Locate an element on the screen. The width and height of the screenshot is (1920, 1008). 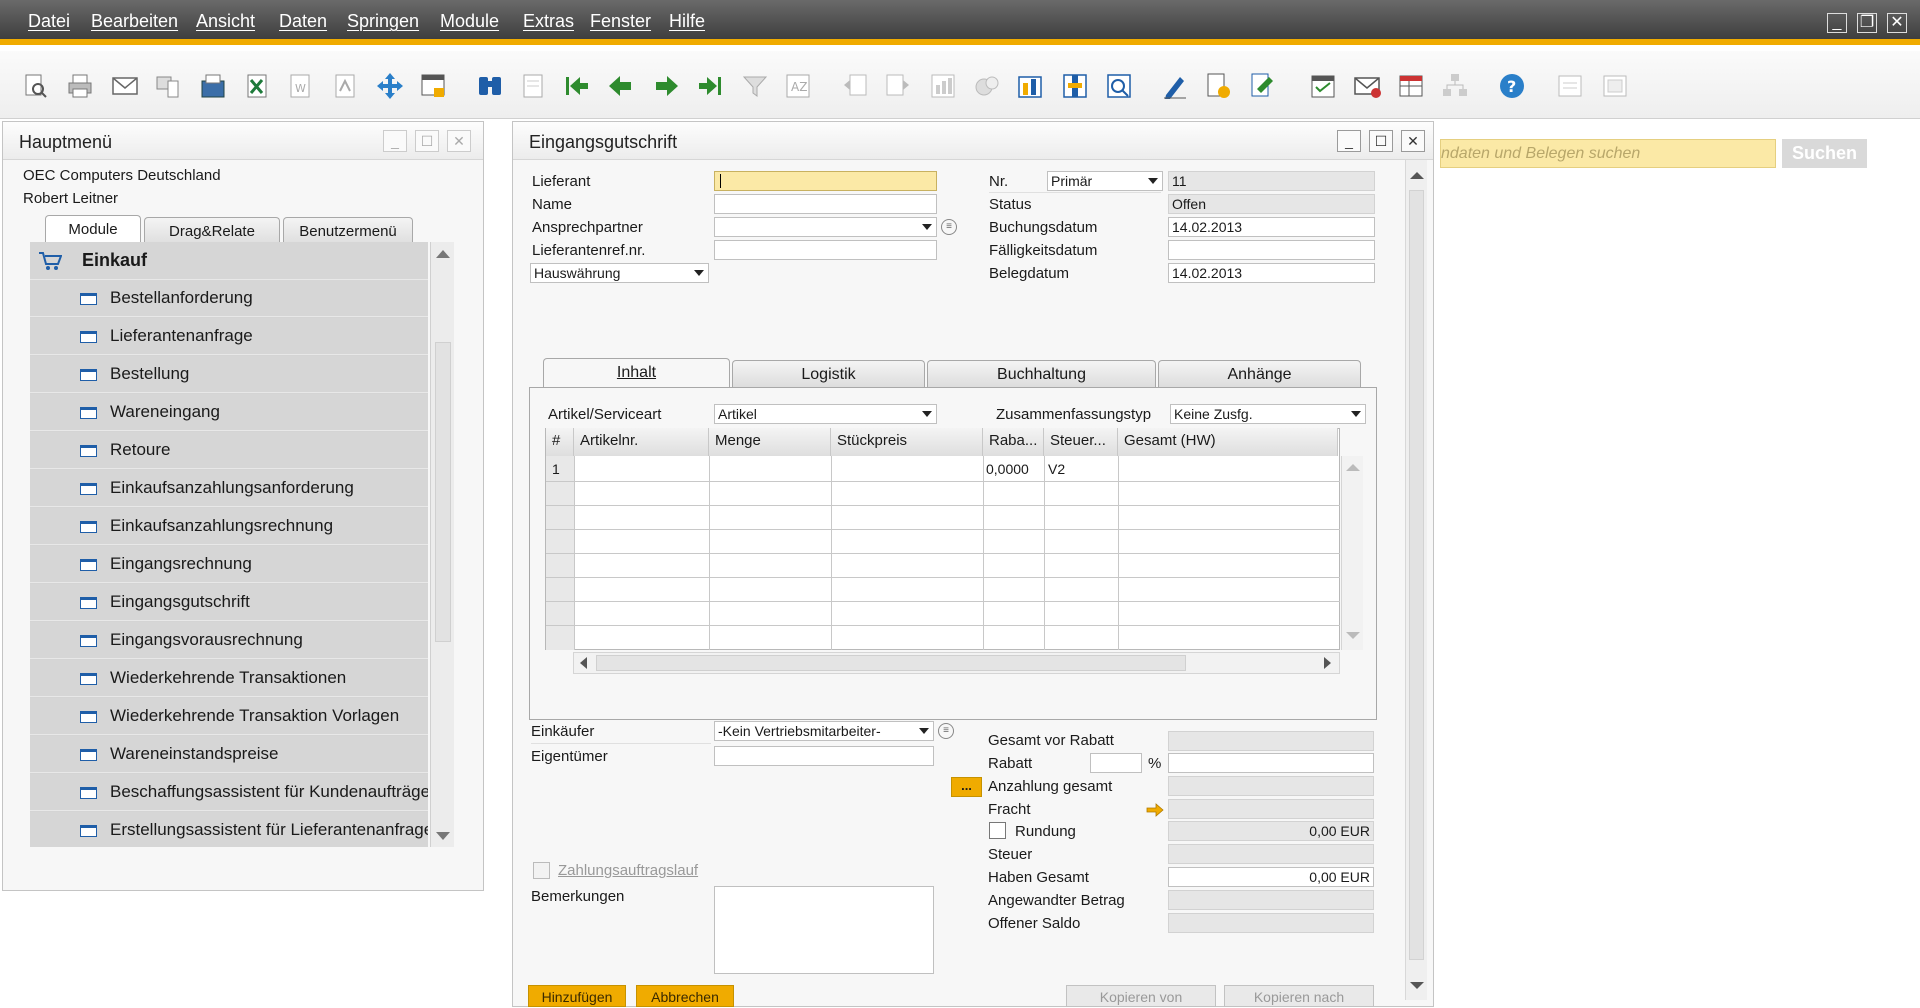
module-item: Eingangsgutschrift is located at coordinates (229, 602).